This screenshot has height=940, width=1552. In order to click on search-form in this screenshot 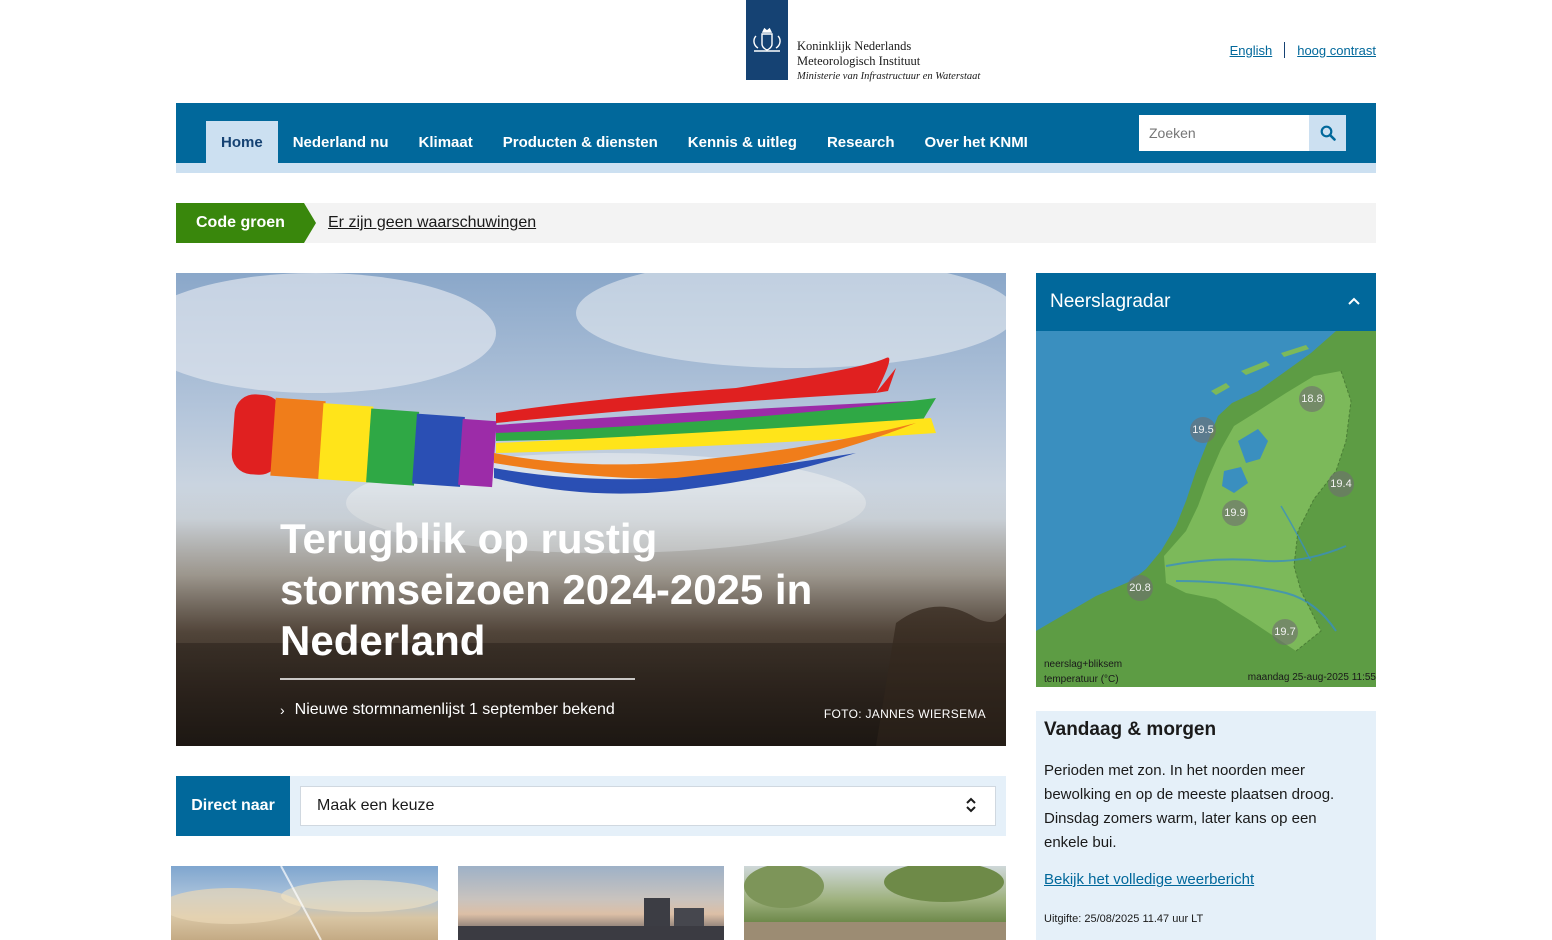, I will do `click(1242, 133)`.